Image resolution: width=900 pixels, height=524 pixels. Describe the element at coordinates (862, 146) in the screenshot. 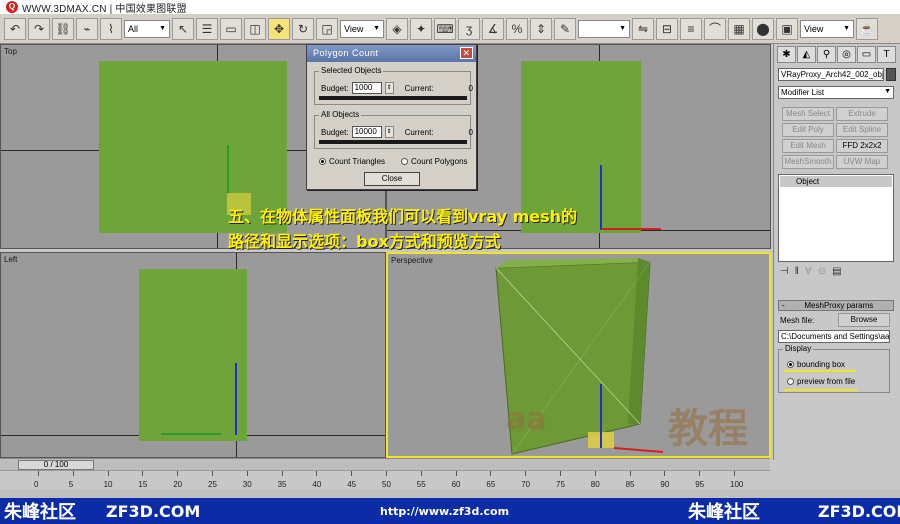

I see `ffd-button: FFD 2x2x2` at that location.